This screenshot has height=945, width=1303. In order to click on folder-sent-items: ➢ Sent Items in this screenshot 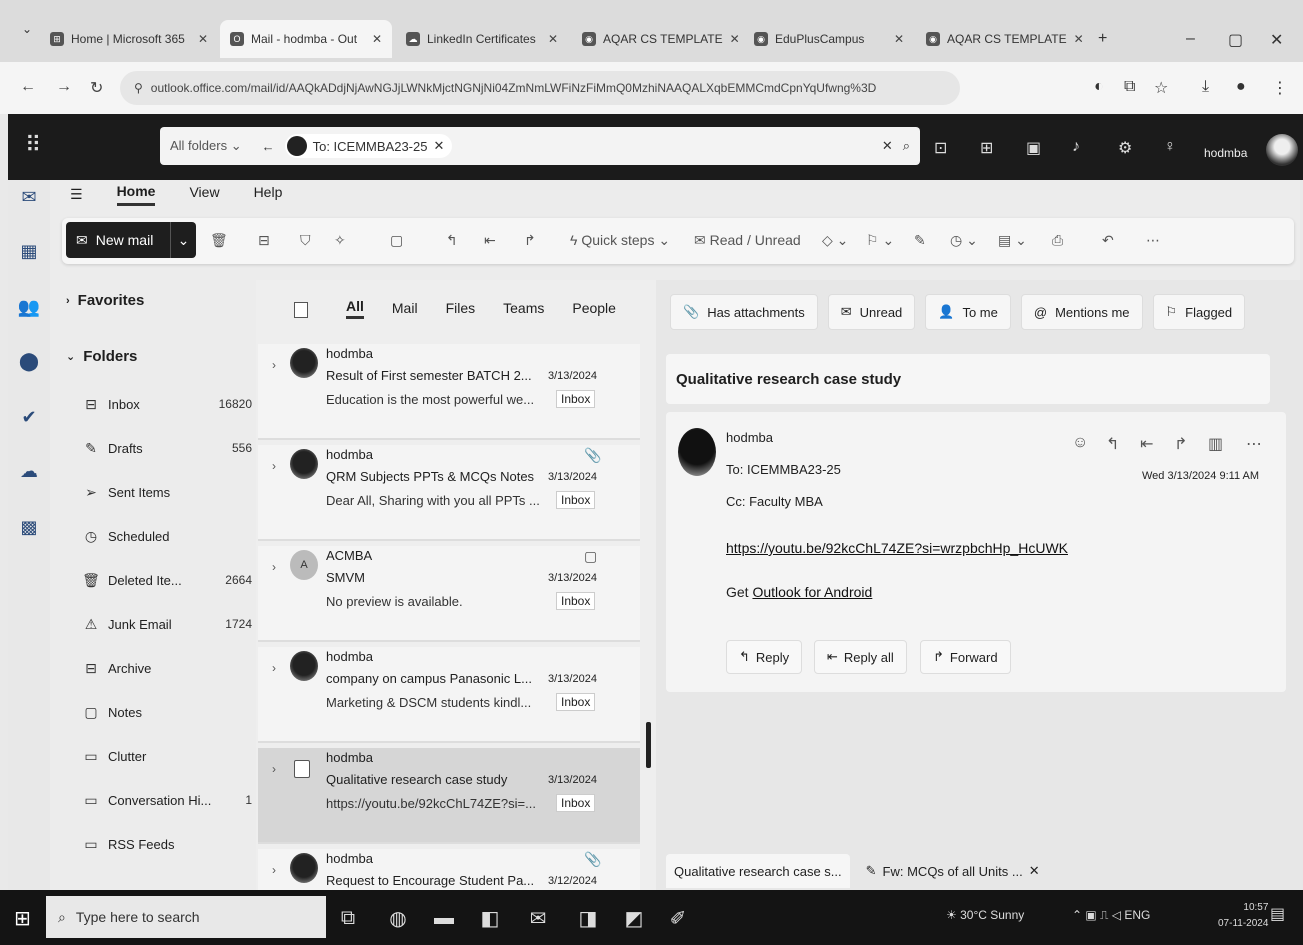, I will do `click(167, 492)`.